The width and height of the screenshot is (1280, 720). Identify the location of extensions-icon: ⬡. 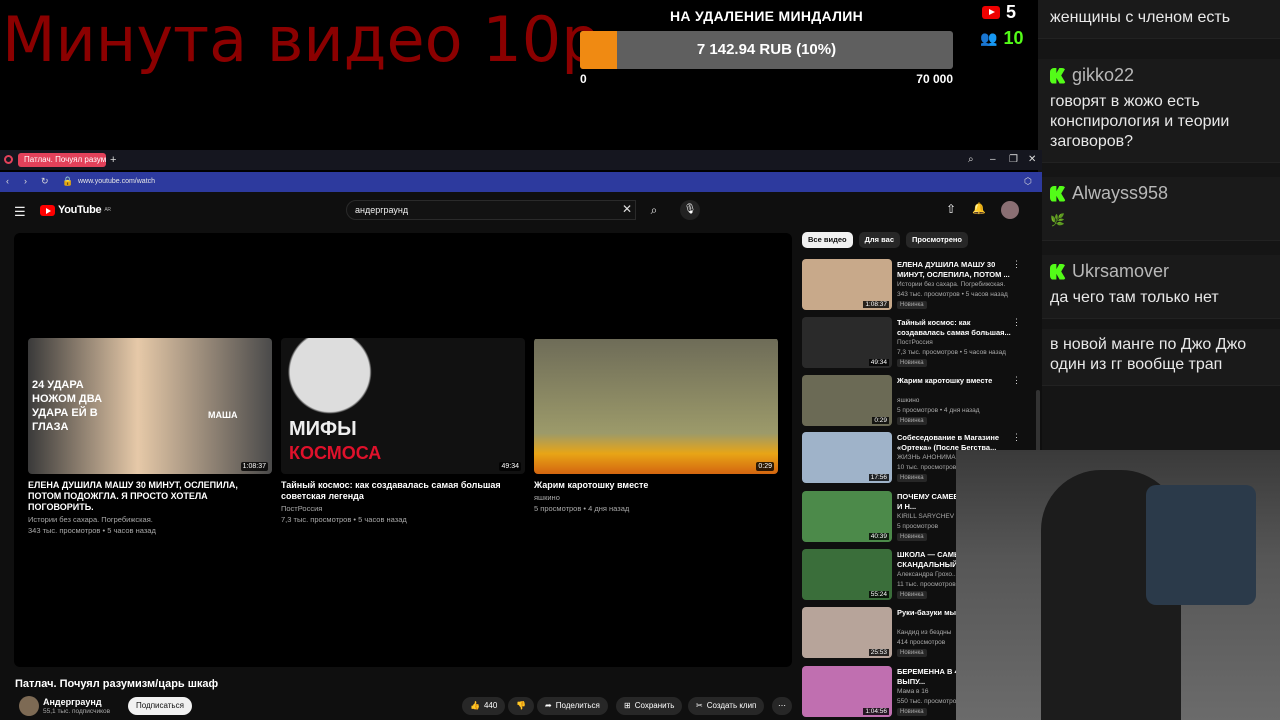
(1028, 181).